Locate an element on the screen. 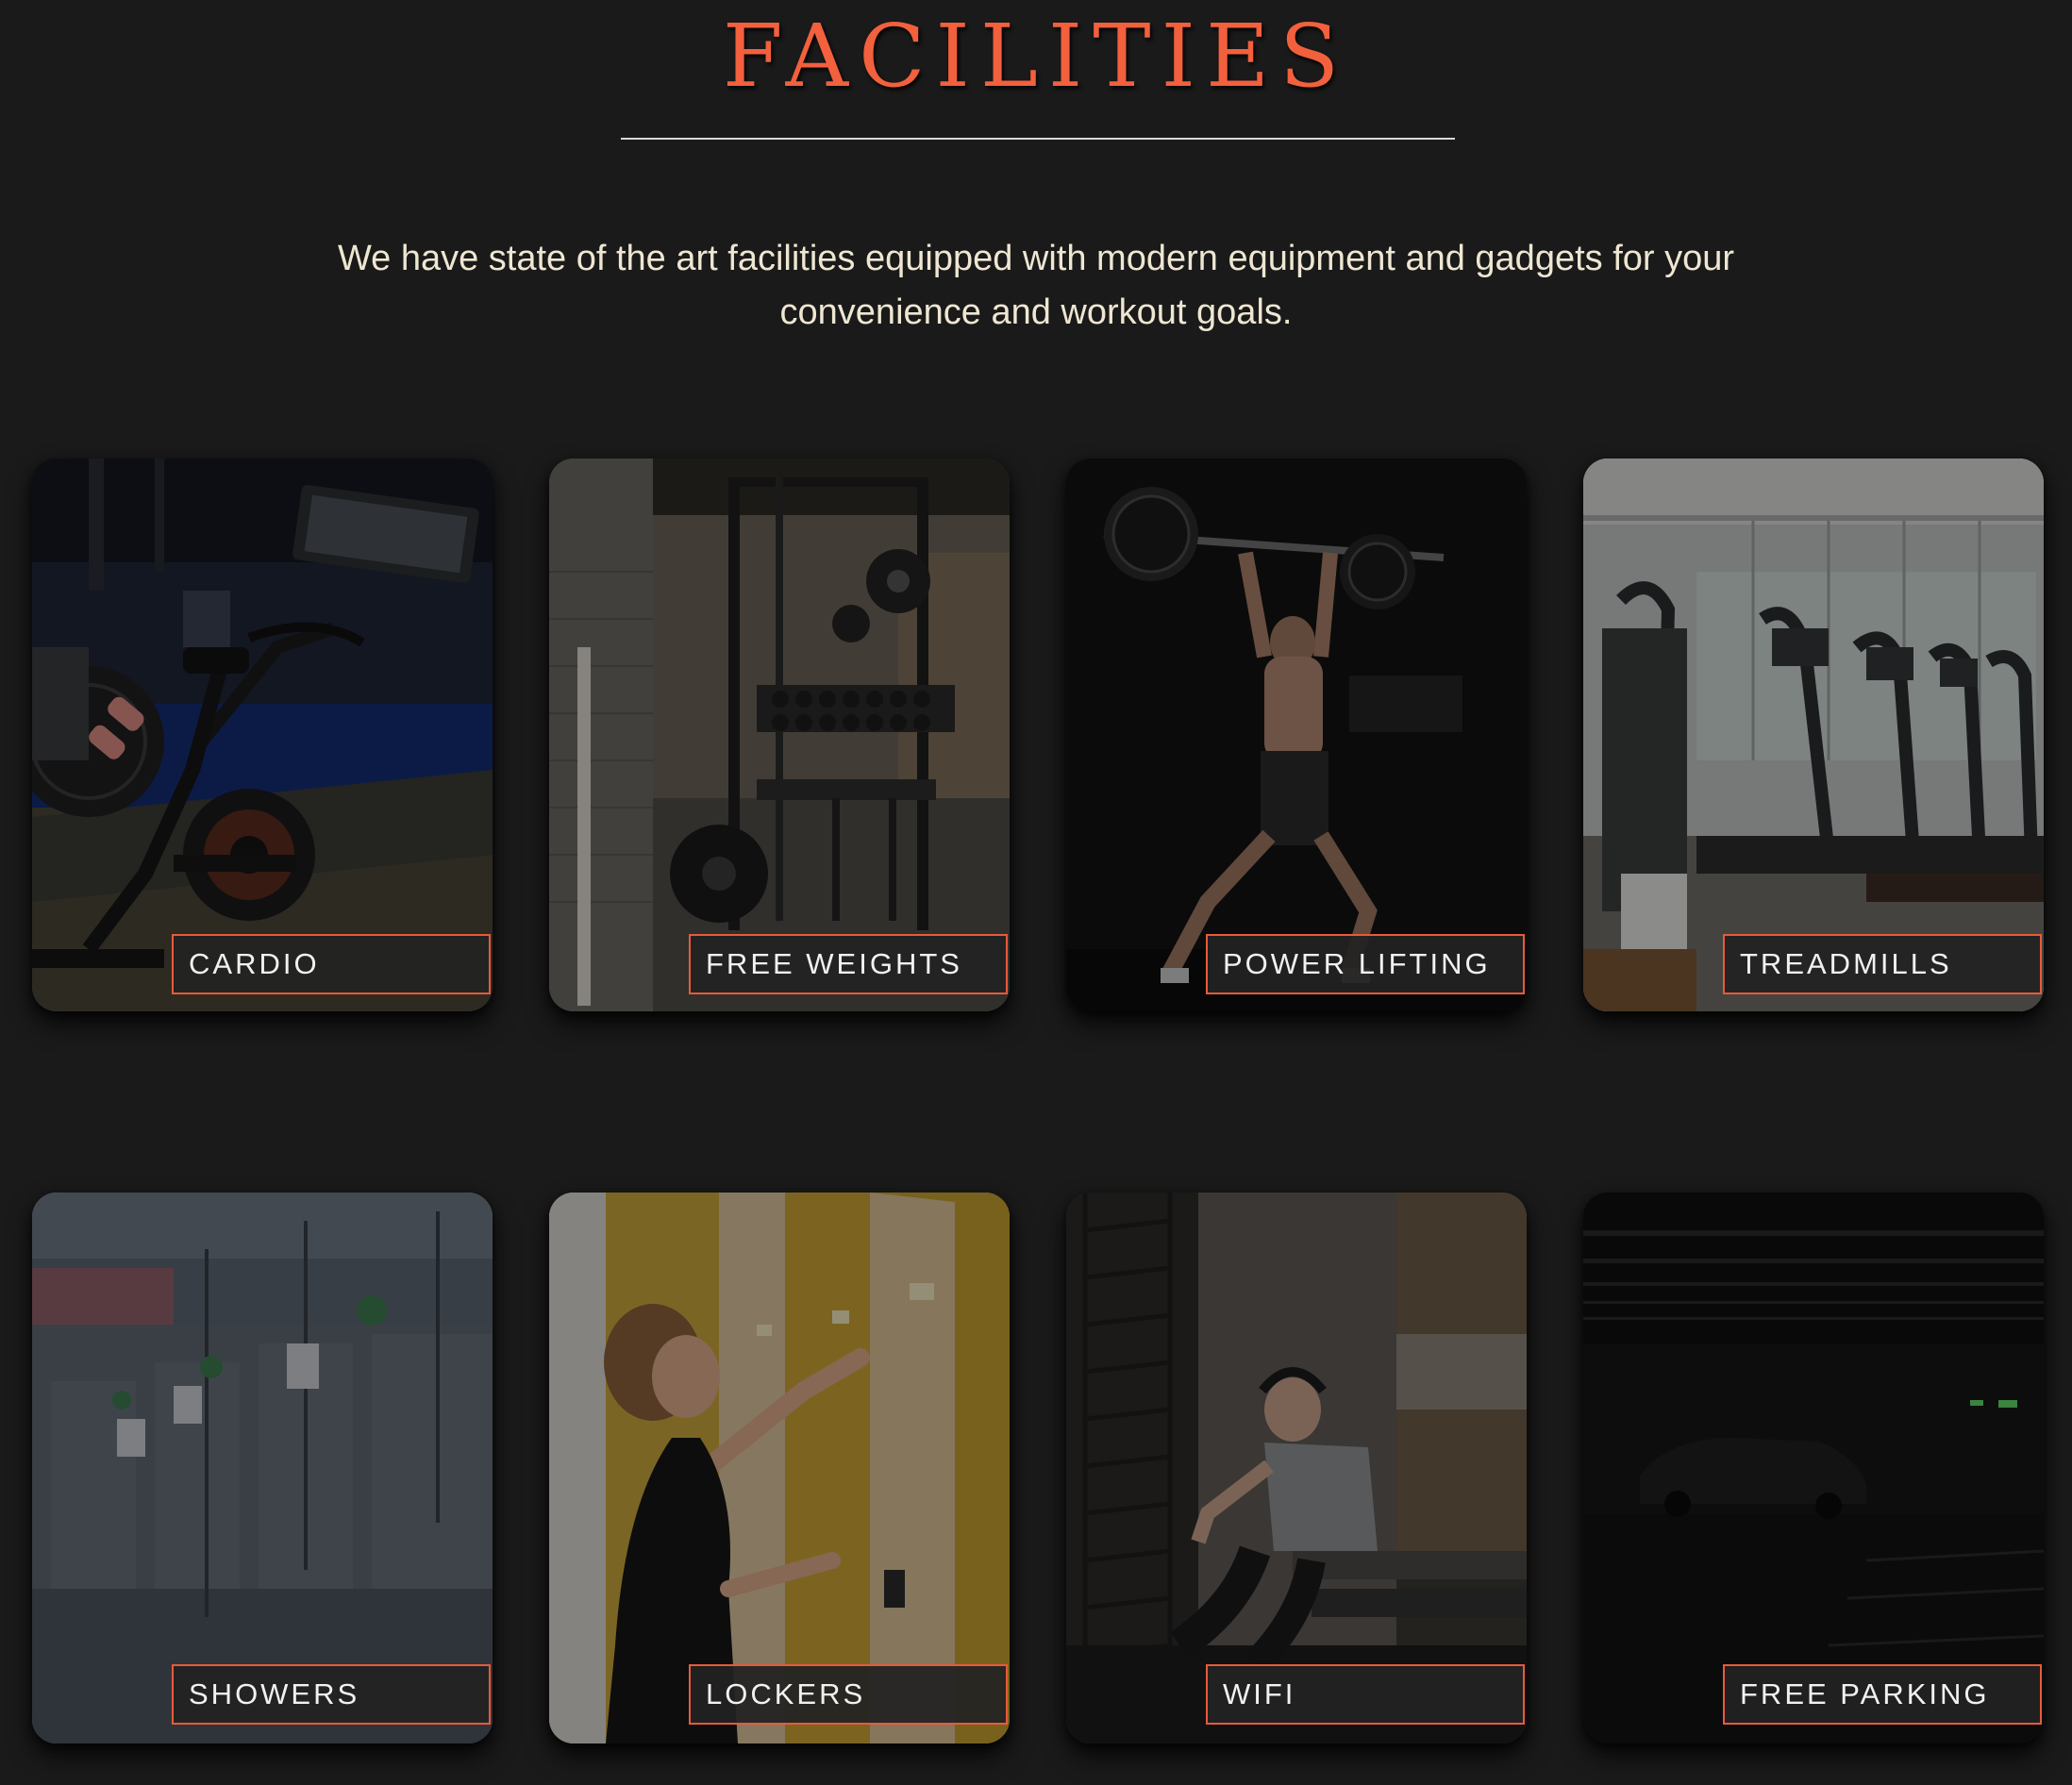 This screenshot has height=1785, width=2072. facility-card-cardio: CARDIO is located at coordinates (262, 735).